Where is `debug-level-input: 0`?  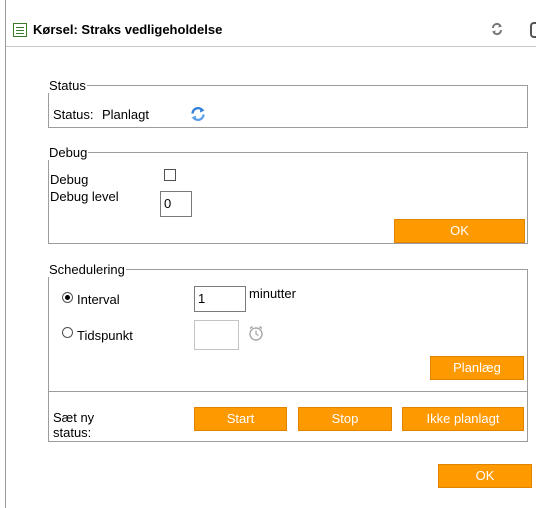
debug-level-input: 0 is located at coordinates (176, 204).